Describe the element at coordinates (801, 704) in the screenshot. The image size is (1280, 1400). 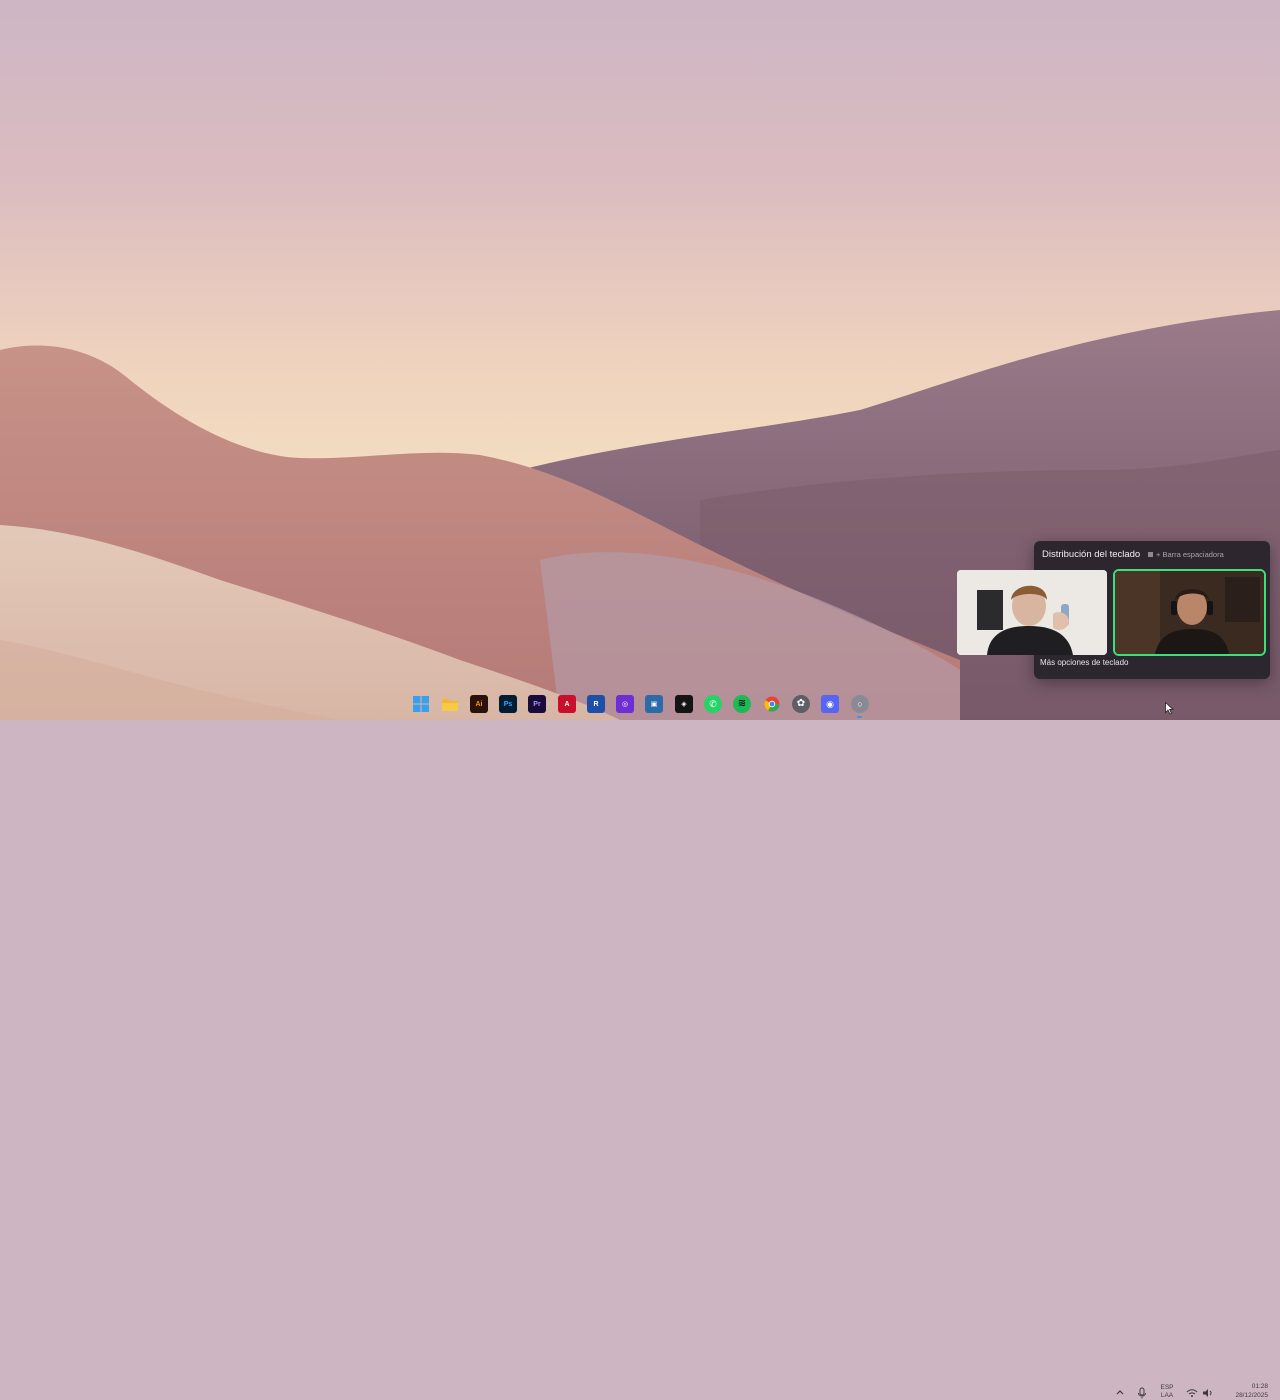
I see `chatgpt-icon: ✿` at that location.